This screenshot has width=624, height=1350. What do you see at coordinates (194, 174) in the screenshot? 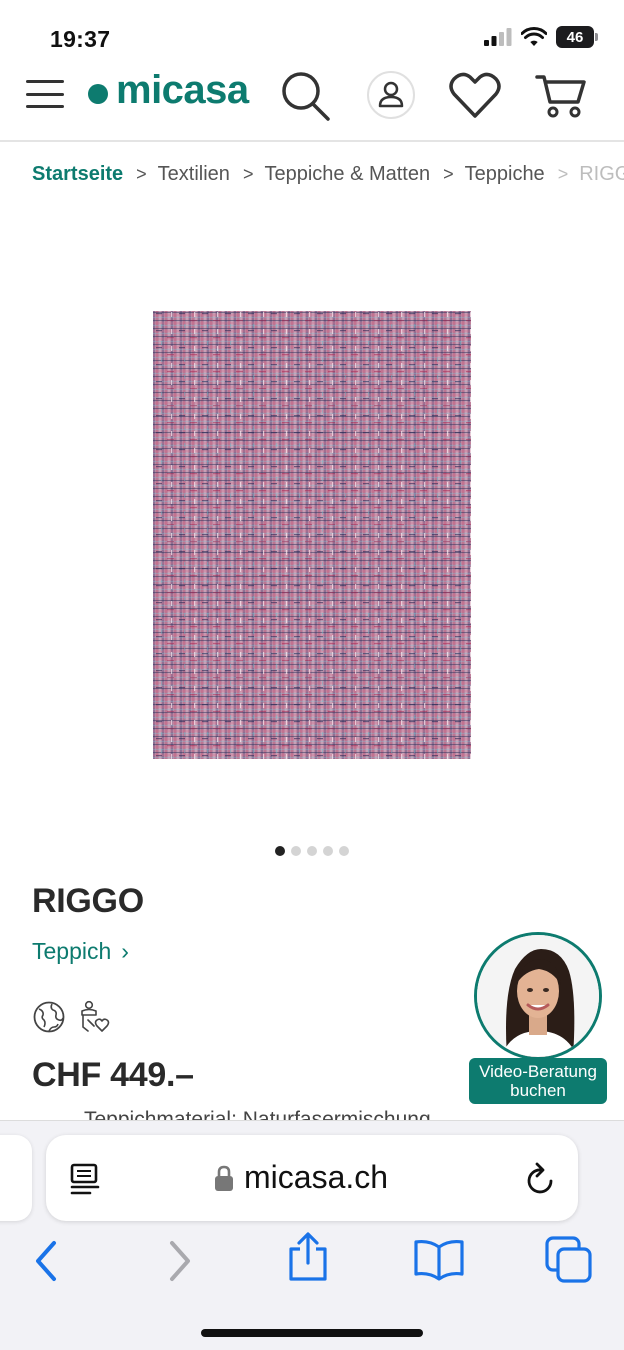
I see `breadcrumb-item-textilien: Textilien` at bounding box center [194, 174].